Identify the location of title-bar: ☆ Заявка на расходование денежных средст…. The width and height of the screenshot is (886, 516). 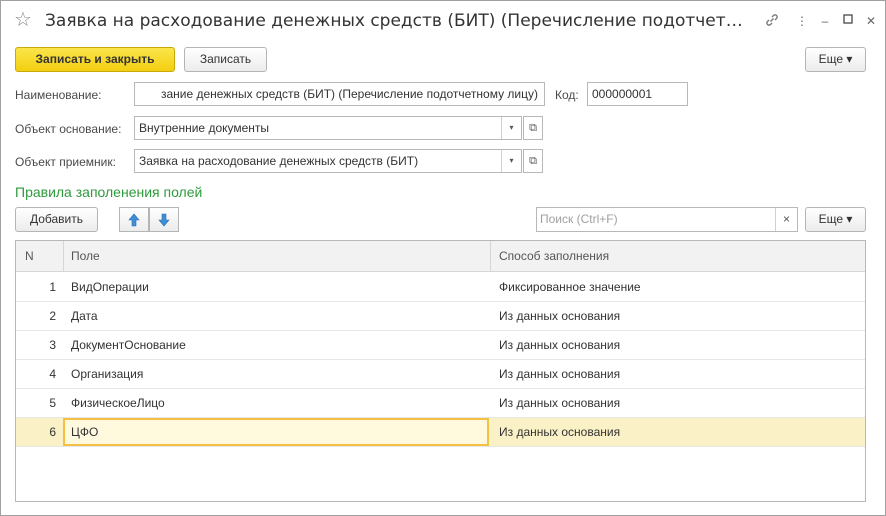
(443, 22).